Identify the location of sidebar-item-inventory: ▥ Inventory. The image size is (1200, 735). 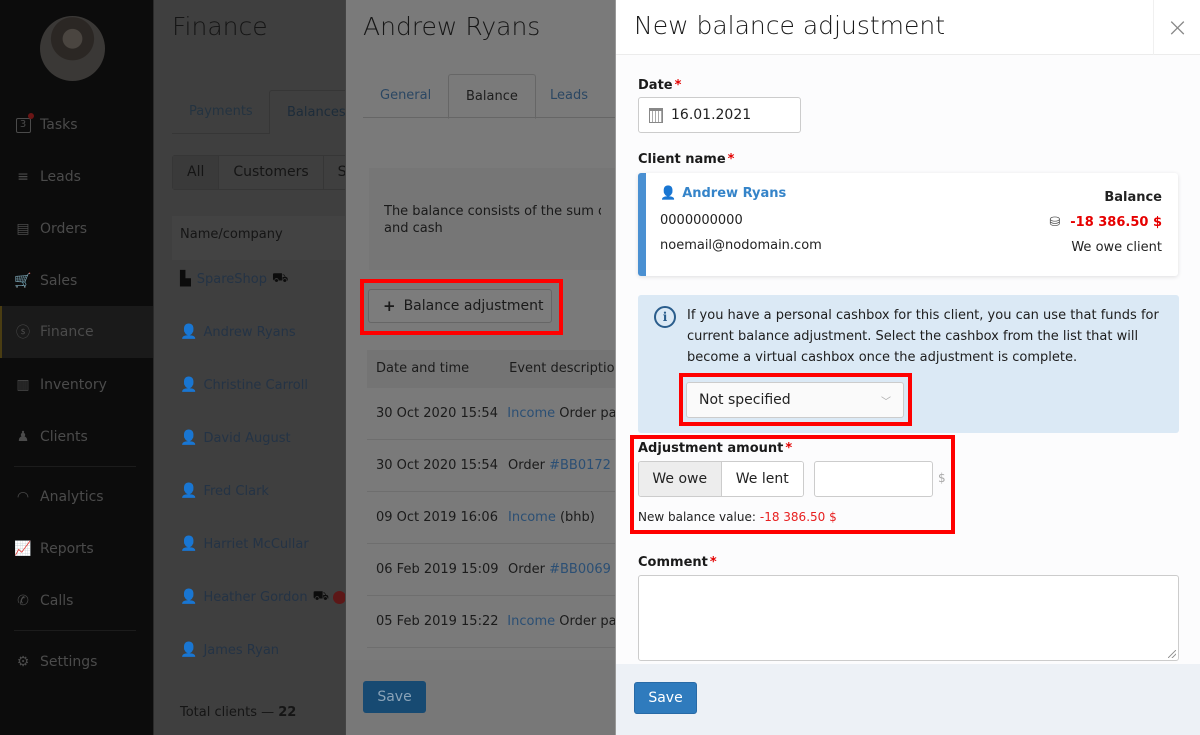
(76, 385).